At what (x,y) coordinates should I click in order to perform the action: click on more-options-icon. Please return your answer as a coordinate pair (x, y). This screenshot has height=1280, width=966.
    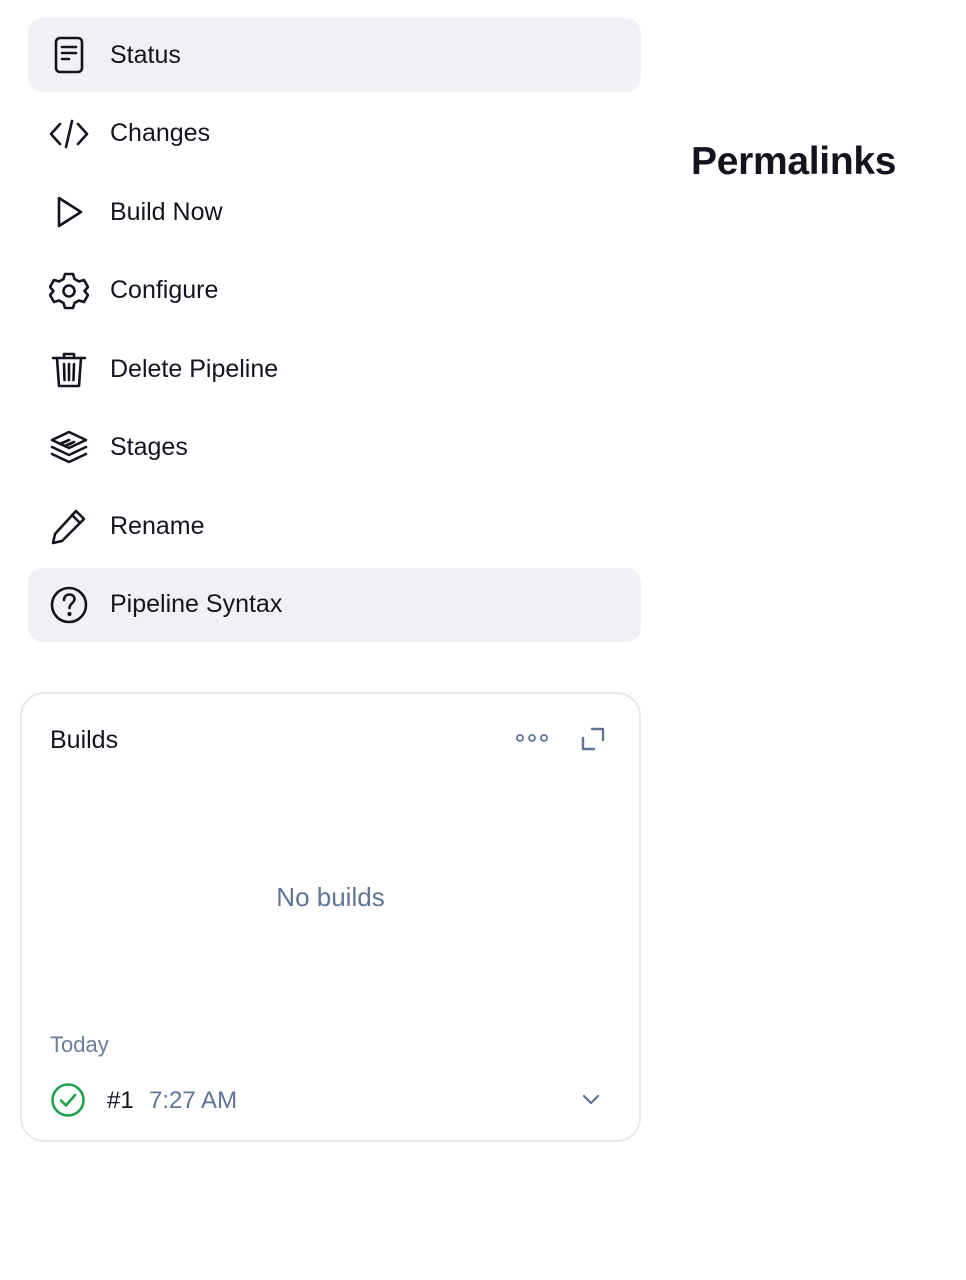
    Looking at the image, I should click on (532, 738).